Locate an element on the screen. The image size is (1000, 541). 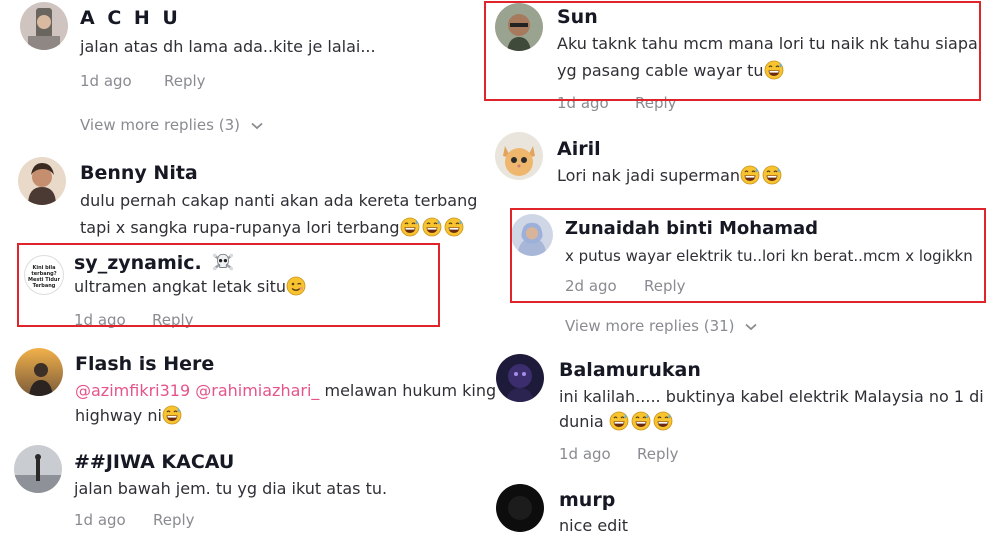
view-more-label: View more replies (31) is located at coordinates (650, 326).